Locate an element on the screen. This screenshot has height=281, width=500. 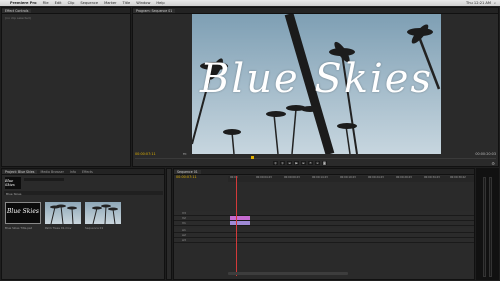
transport-controls: { } ◂ ▶ ▸ ⇡ ⇣ ◙ is located at coordinates (301, 163).